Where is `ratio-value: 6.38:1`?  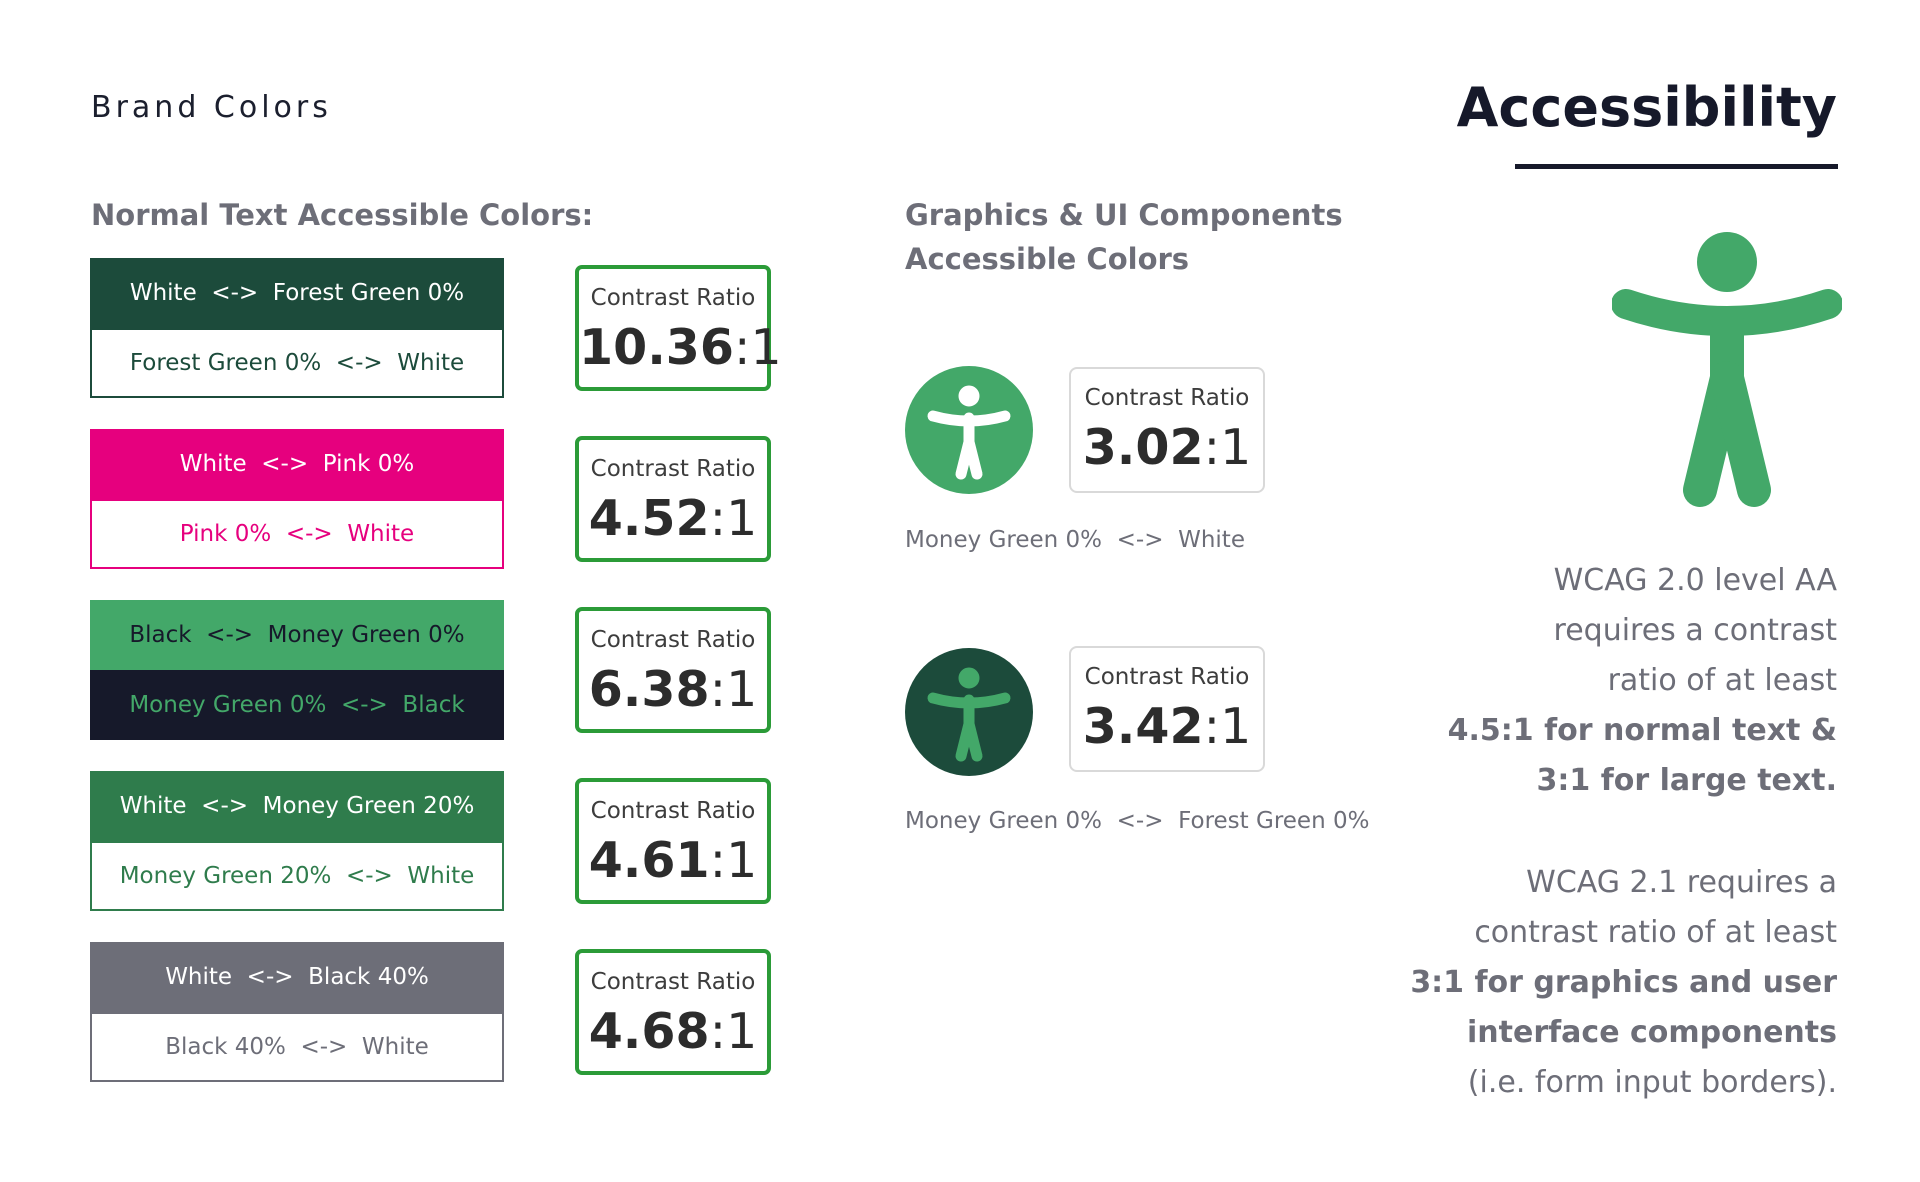 ratio-value: 6.38:1 is located at coordinates (673, 689).